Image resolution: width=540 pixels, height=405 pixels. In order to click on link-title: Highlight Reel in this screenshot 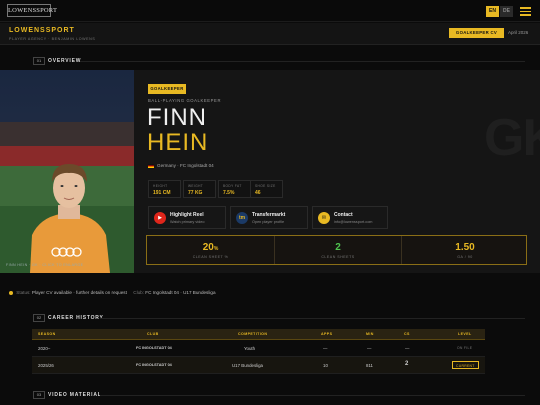, I will do `click(187, 215)`.